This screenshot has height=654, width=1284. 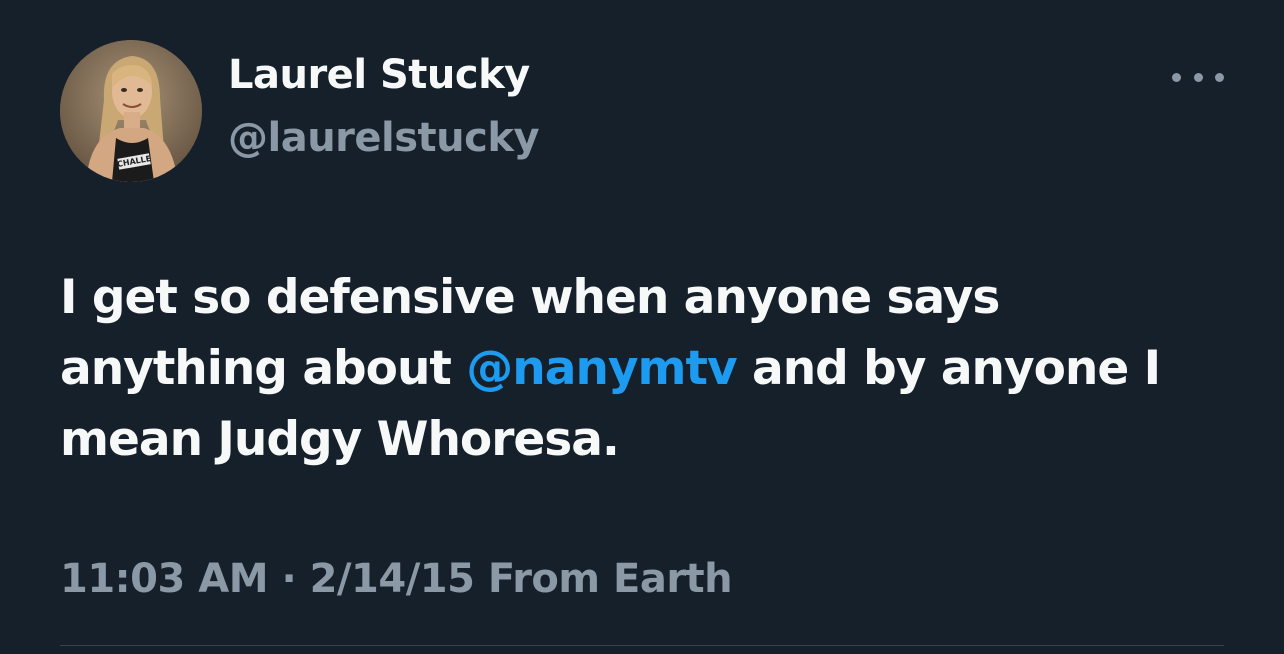 I want to click on more-options-button, so click(x=1198, y=77).